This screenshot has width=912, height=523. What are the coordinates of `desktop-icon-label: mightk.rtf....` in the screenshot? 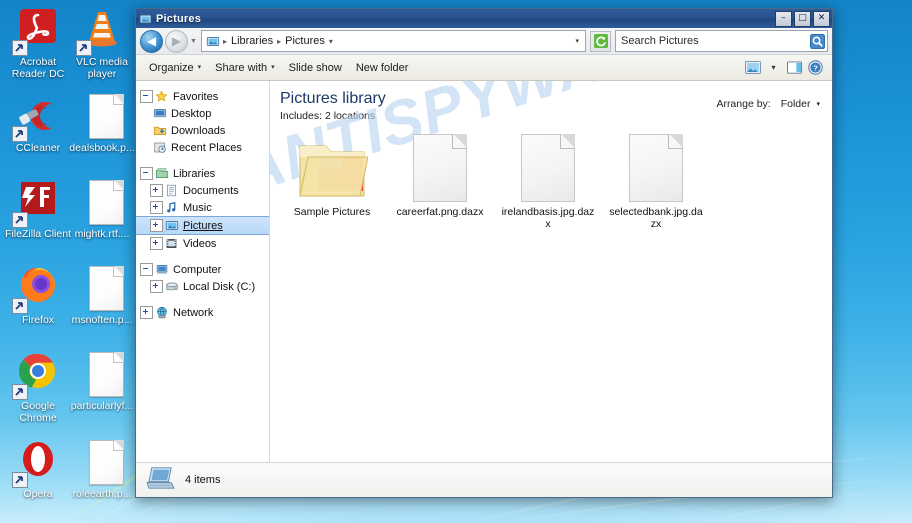 It's located at (102, 234).